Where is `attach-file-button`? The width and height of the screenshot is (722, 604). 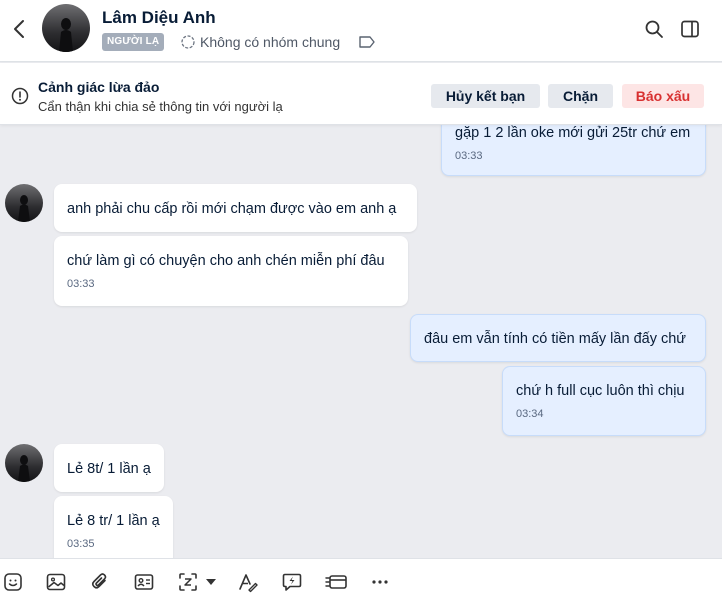
attach-file-button is located at coordinates (100, 582).